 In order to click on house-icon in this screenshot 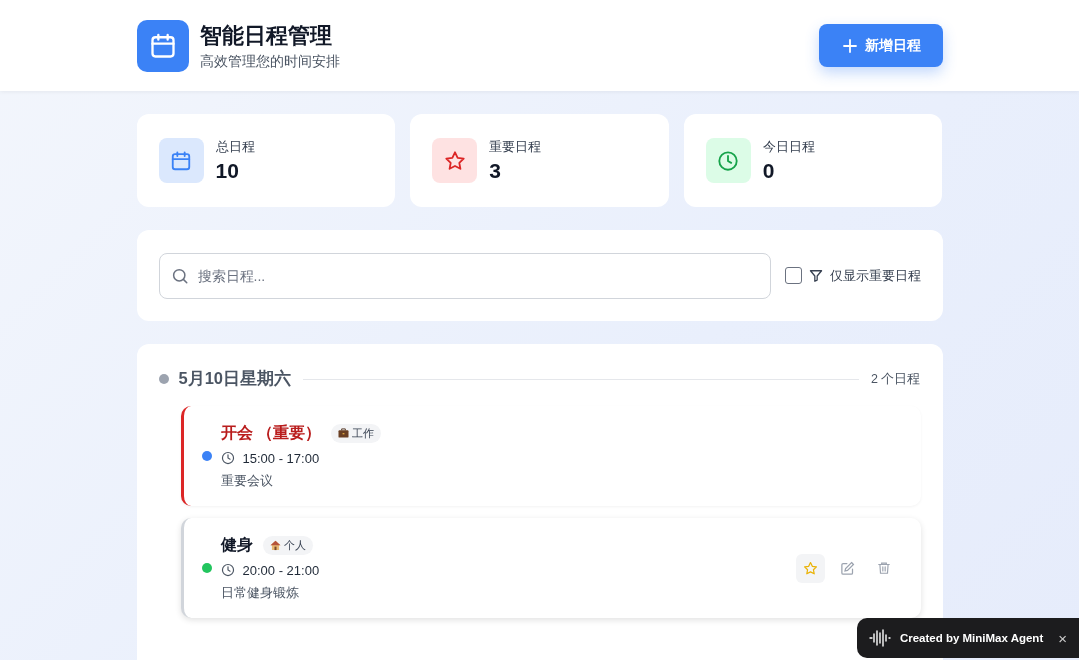, I will do `click(275, 545)`.